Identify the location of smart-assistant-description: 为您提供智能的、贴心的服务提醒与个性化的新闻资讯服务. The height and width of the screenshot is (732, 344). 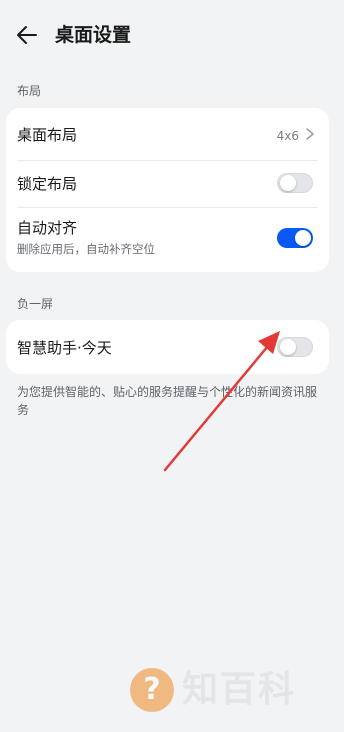
(167, 401).